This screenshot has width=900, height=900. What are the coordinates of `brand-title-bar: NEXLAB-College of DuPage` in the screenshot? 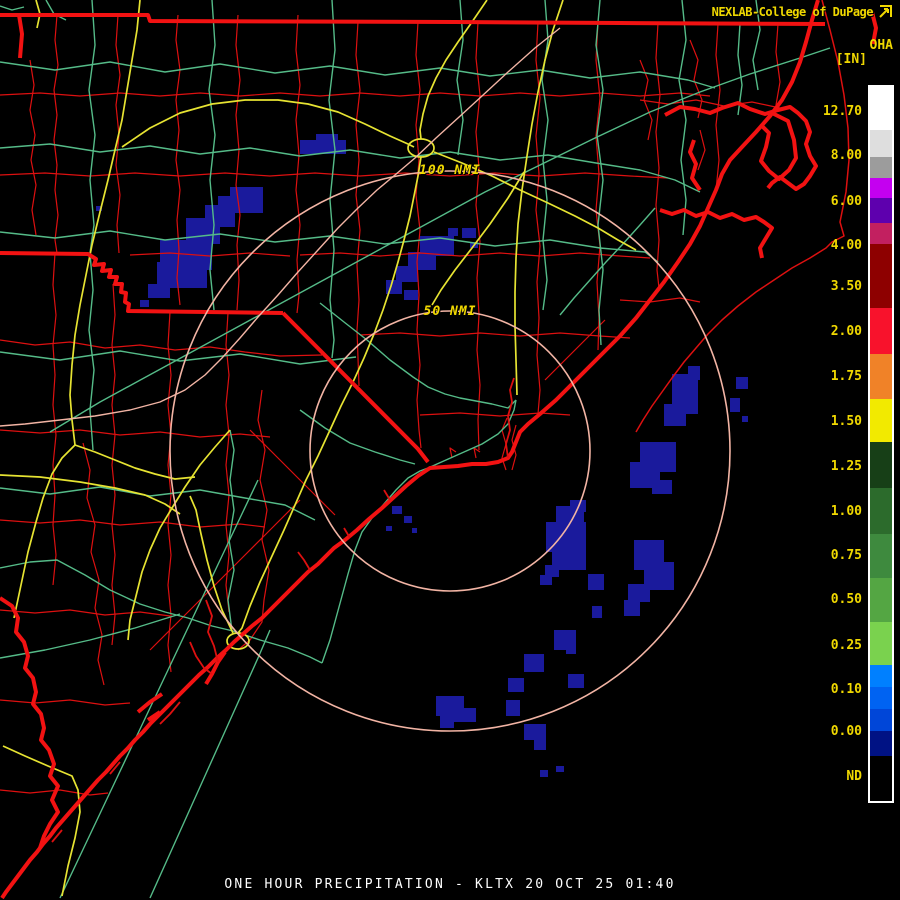 It's located at (802, 12).